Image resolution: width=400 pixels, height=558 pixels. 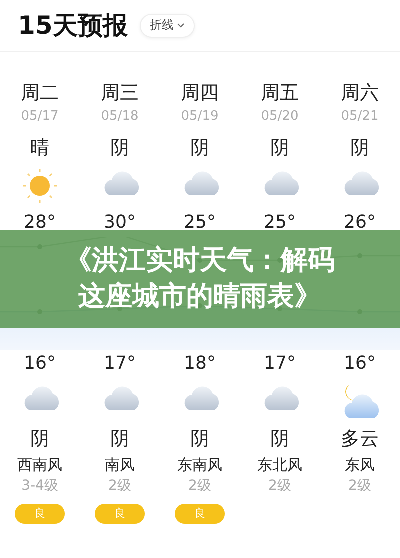 What do you see at coordinates (200, 465) in the screenshot?
I see `wind-direction: 东南风` at bounding box center [200, 465].